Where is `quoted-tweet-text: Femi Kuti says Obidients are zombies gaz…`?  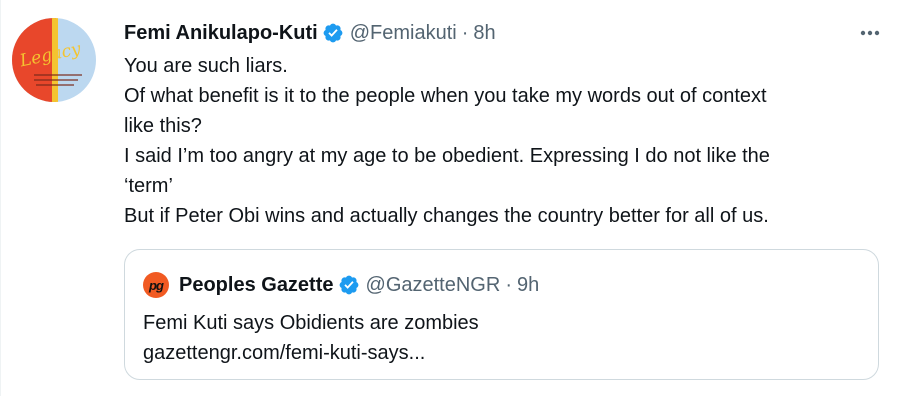 quoted-tweet-text: Femi Kuti says Obidients are zombies gaz… is located at coordinates (311, 338).